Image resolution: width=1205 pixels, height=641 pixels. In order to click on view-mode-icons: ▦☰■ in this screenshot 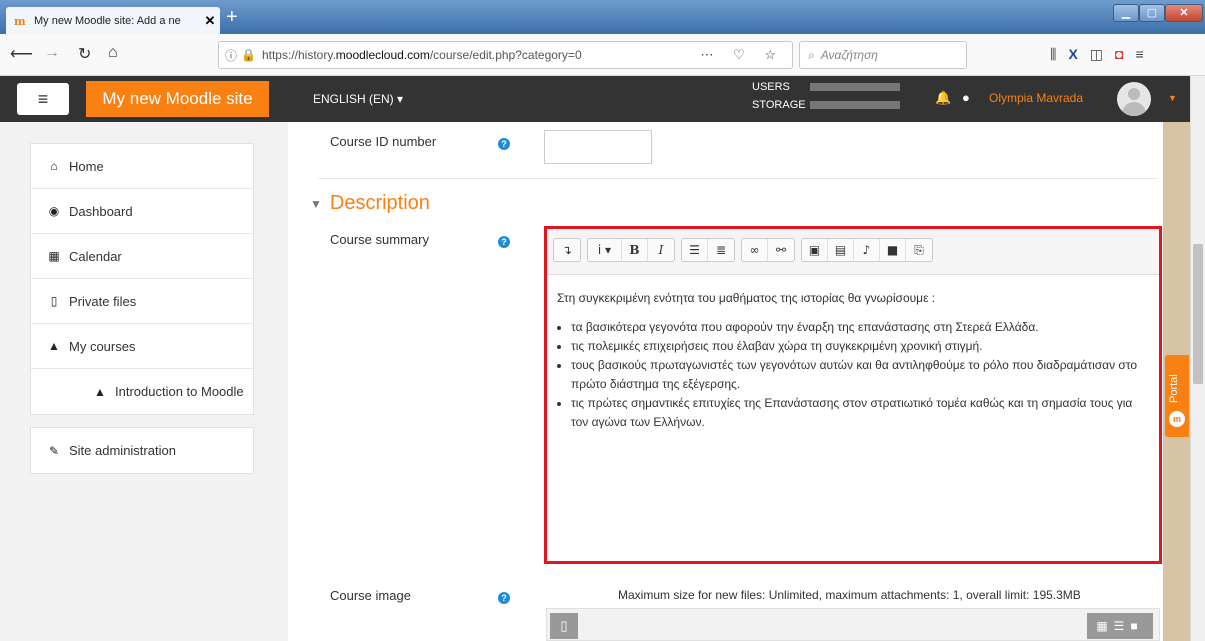, I will do `click(1120, 626)`.